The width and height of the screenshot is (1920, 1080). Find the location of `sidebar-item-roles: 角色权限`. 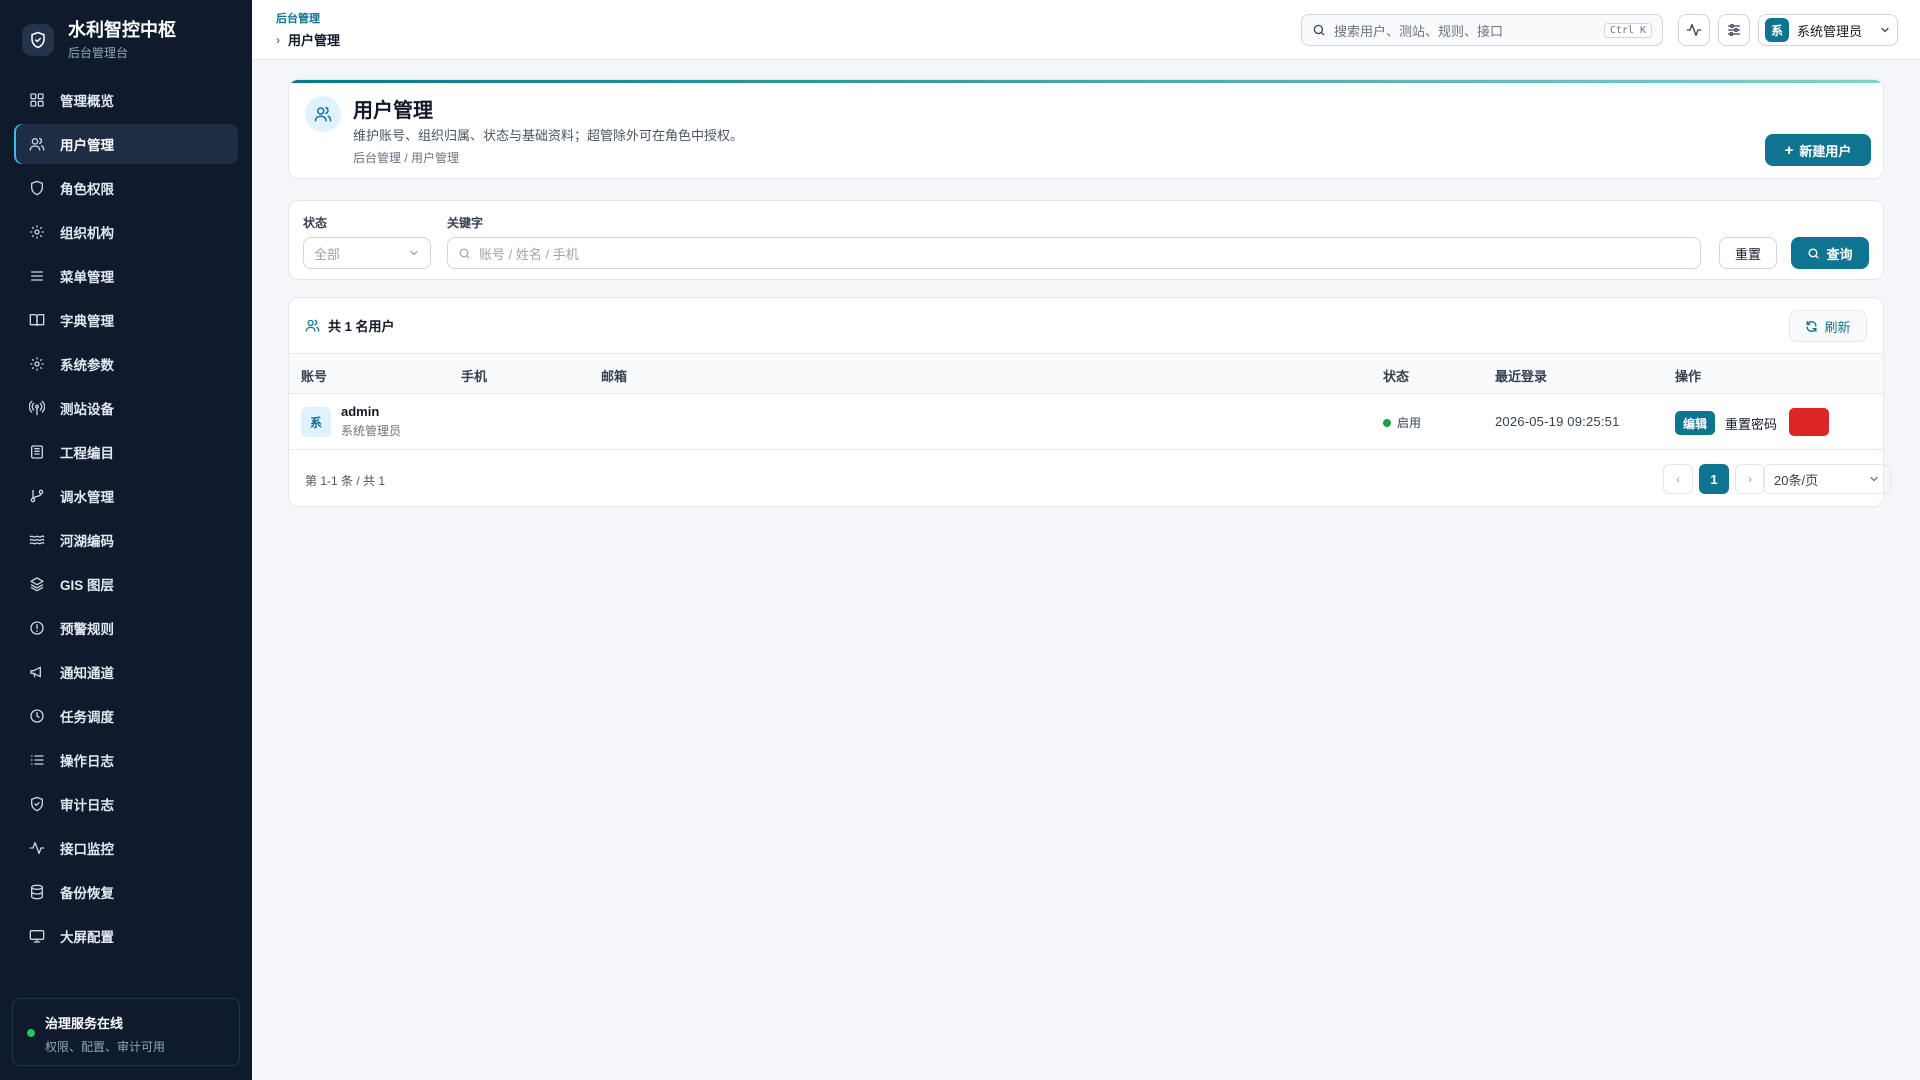

sidebar-item-roles: 角色权限 is located at coordinates (126, 188).